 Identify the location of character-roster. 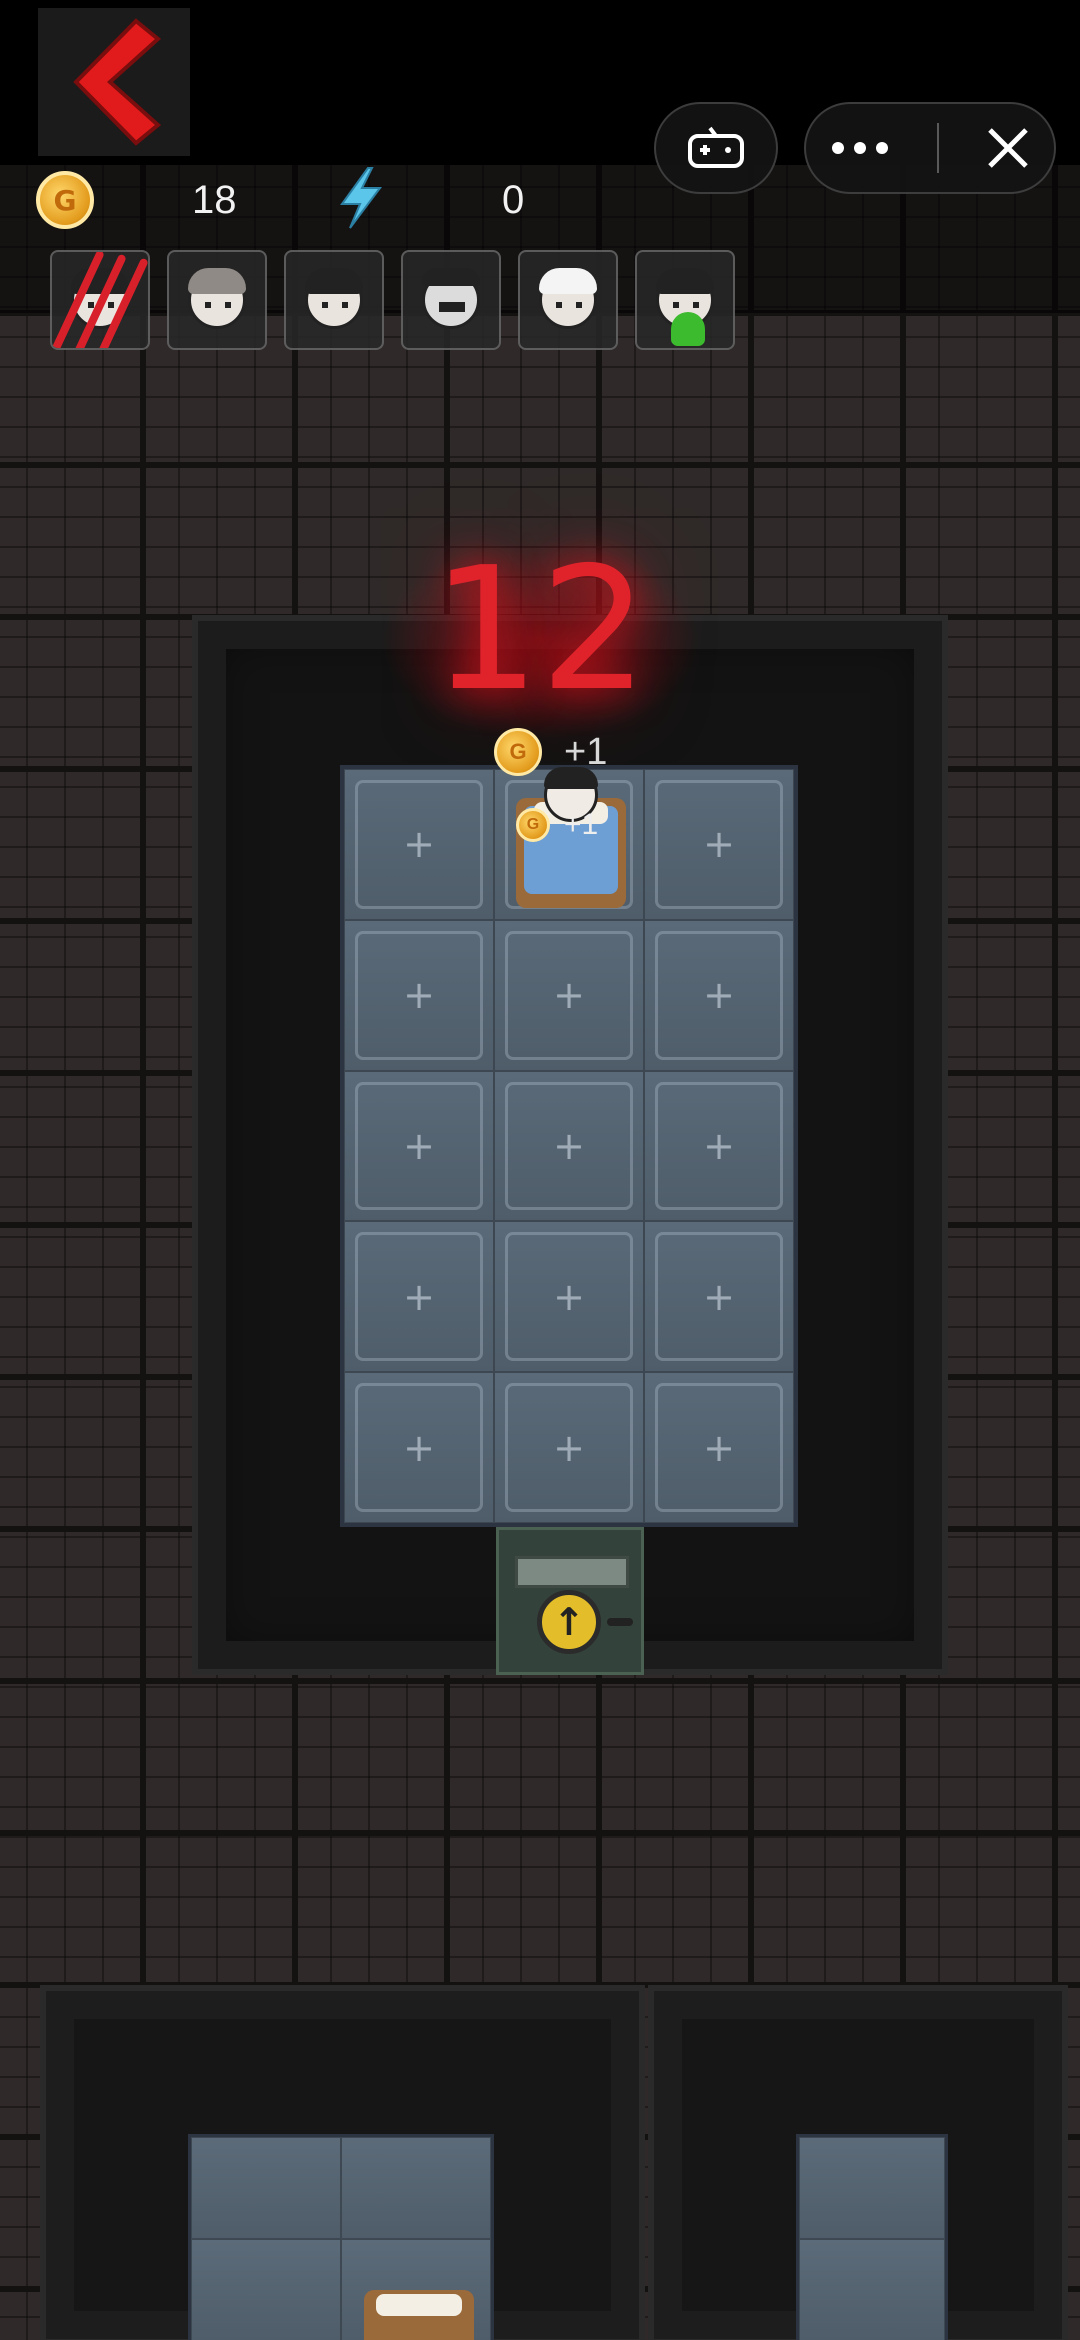
(401, 300).